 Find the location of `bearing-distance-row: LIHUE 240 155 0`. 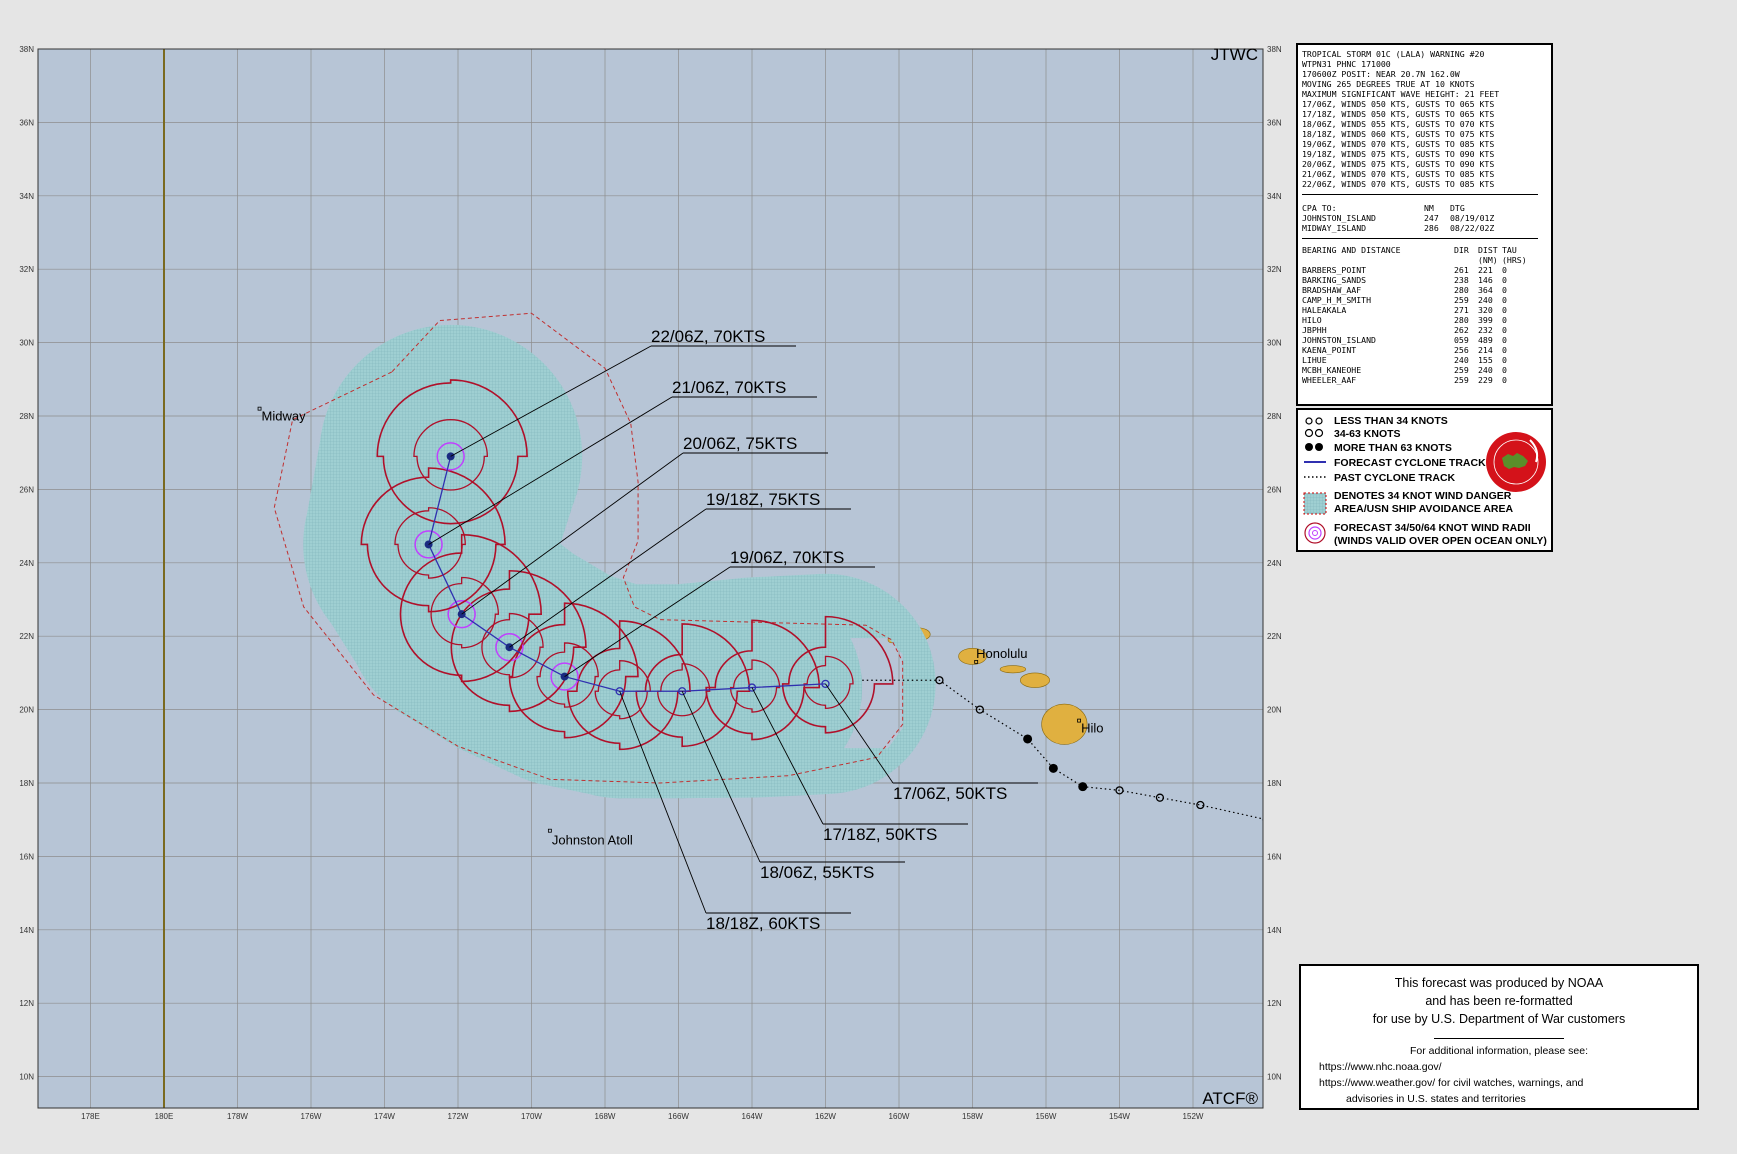

bearing-distance-row: LIHUE 240 155 0 is located at coordinates (1404, 360).